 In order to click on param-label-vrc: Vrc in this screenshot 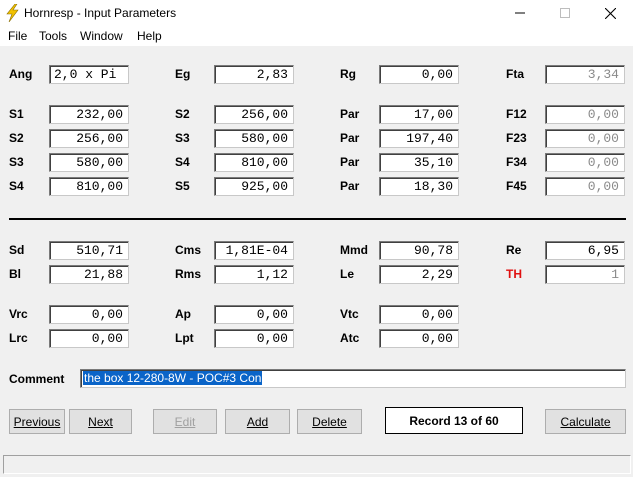, I will do `click(18, 314)`.